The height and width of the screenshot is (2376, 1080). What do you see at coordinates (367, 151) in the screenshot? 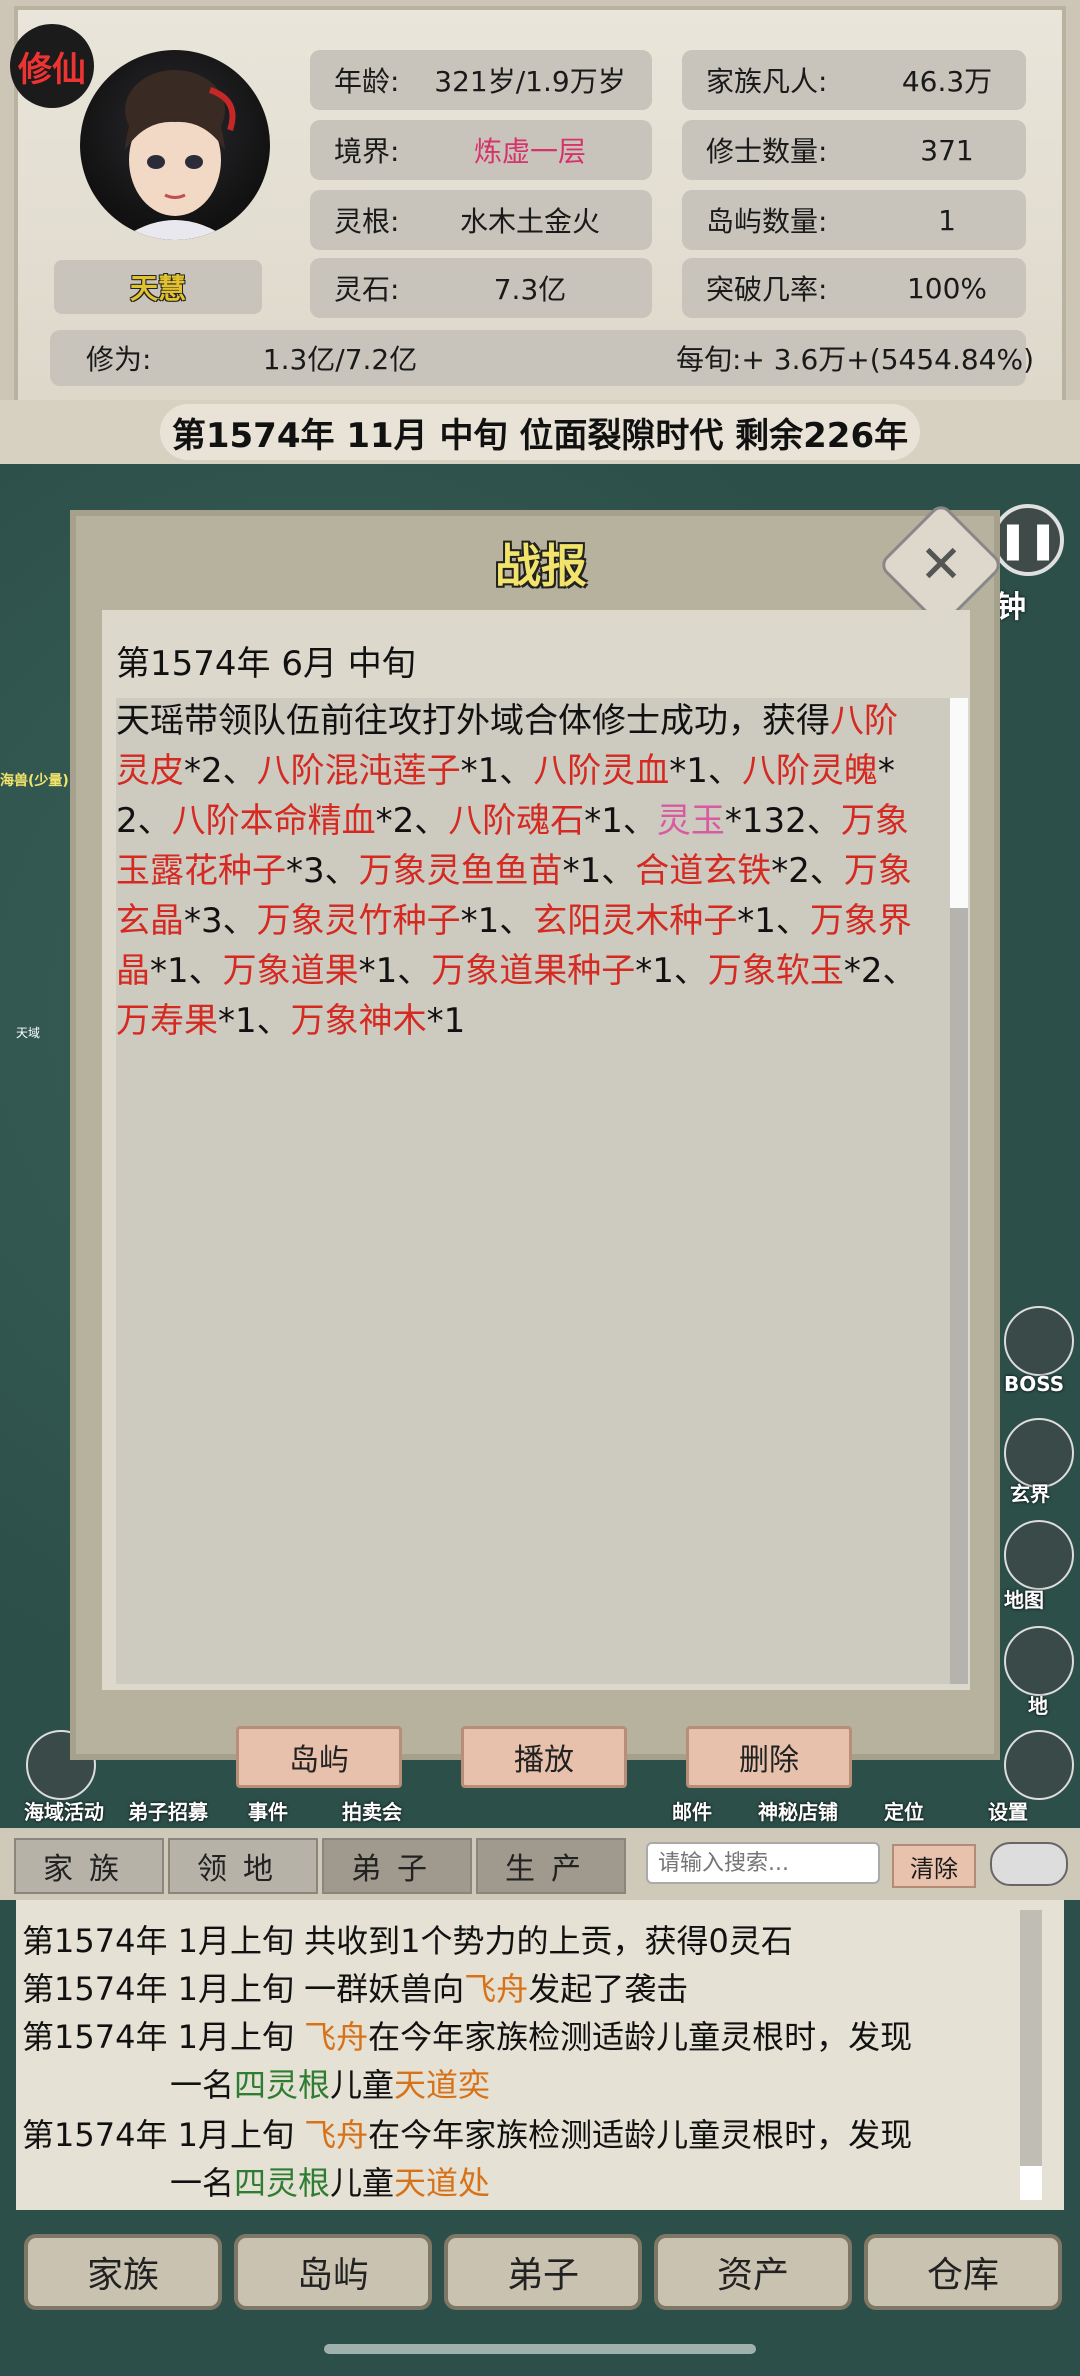
I see `stat-label: 境界:` at bounding box center [367, 151].